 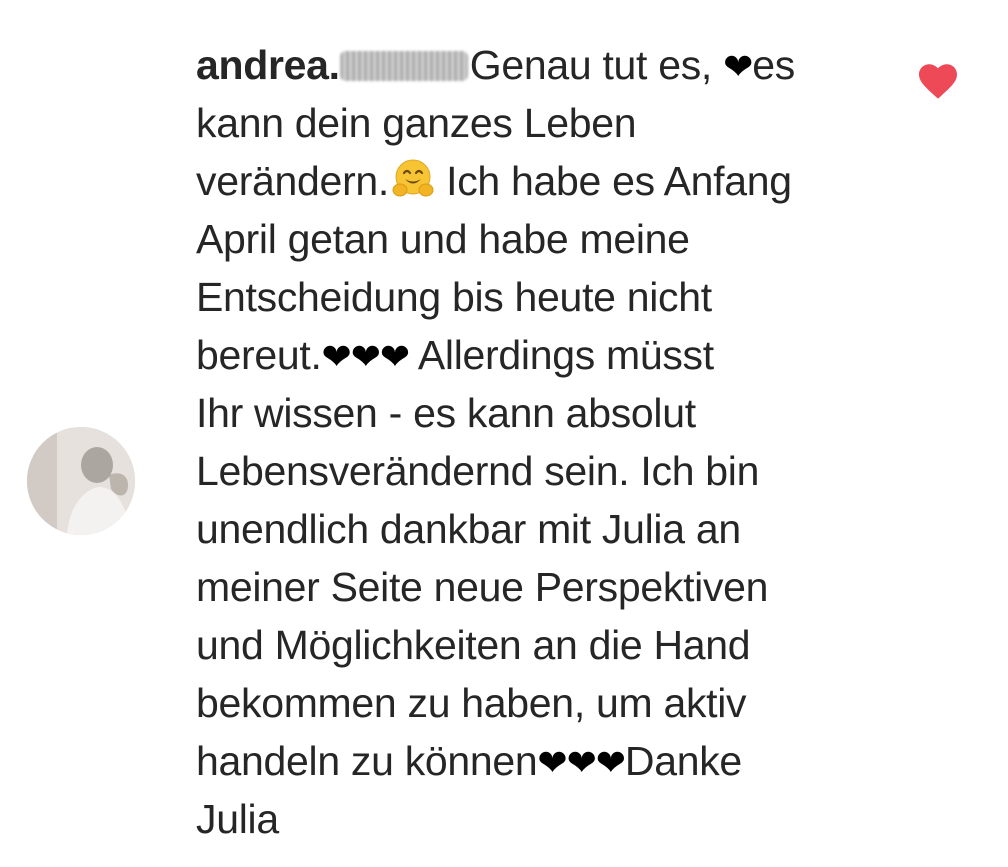 I want to click on comment-text-fragment: verändern., so click(x=293, y=181).